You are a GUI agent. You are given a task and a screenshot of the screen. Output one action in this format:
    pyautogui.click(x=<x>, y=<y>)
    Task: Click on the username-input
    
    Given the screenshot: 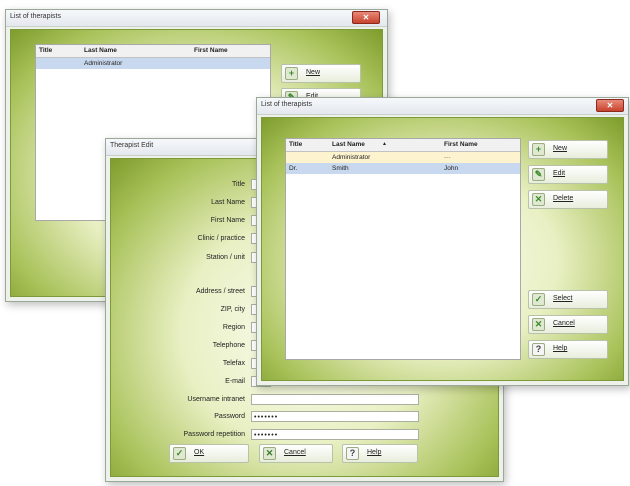 What is the action you would take?
    pyautogui.click(x=335, y=399)
    